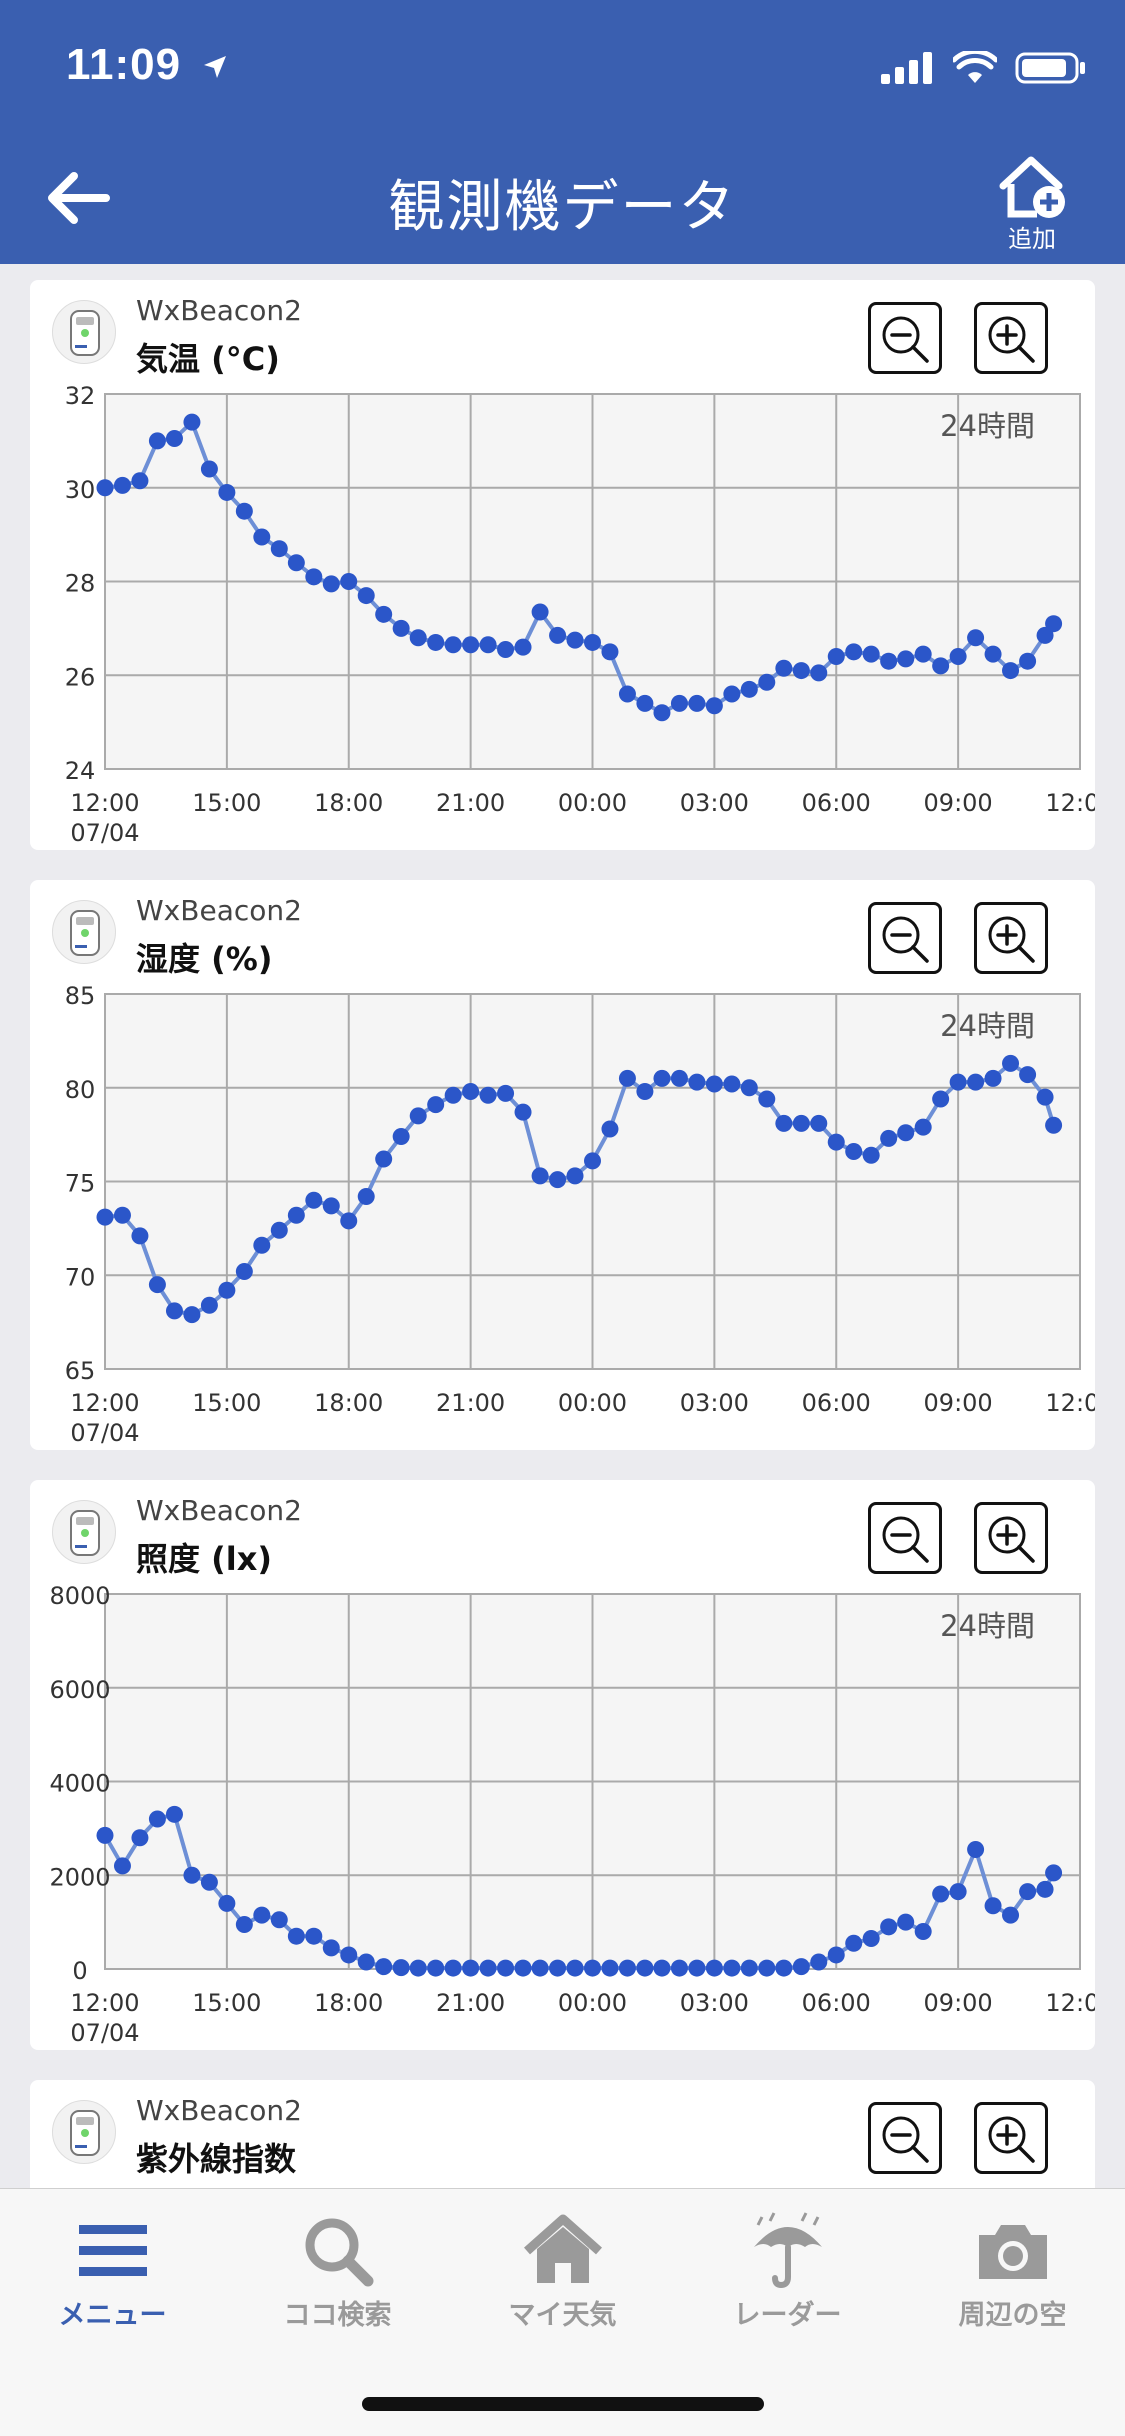 The image size is (1125, 2436). I want to click on add-button: 追加, so click(1032, 204).